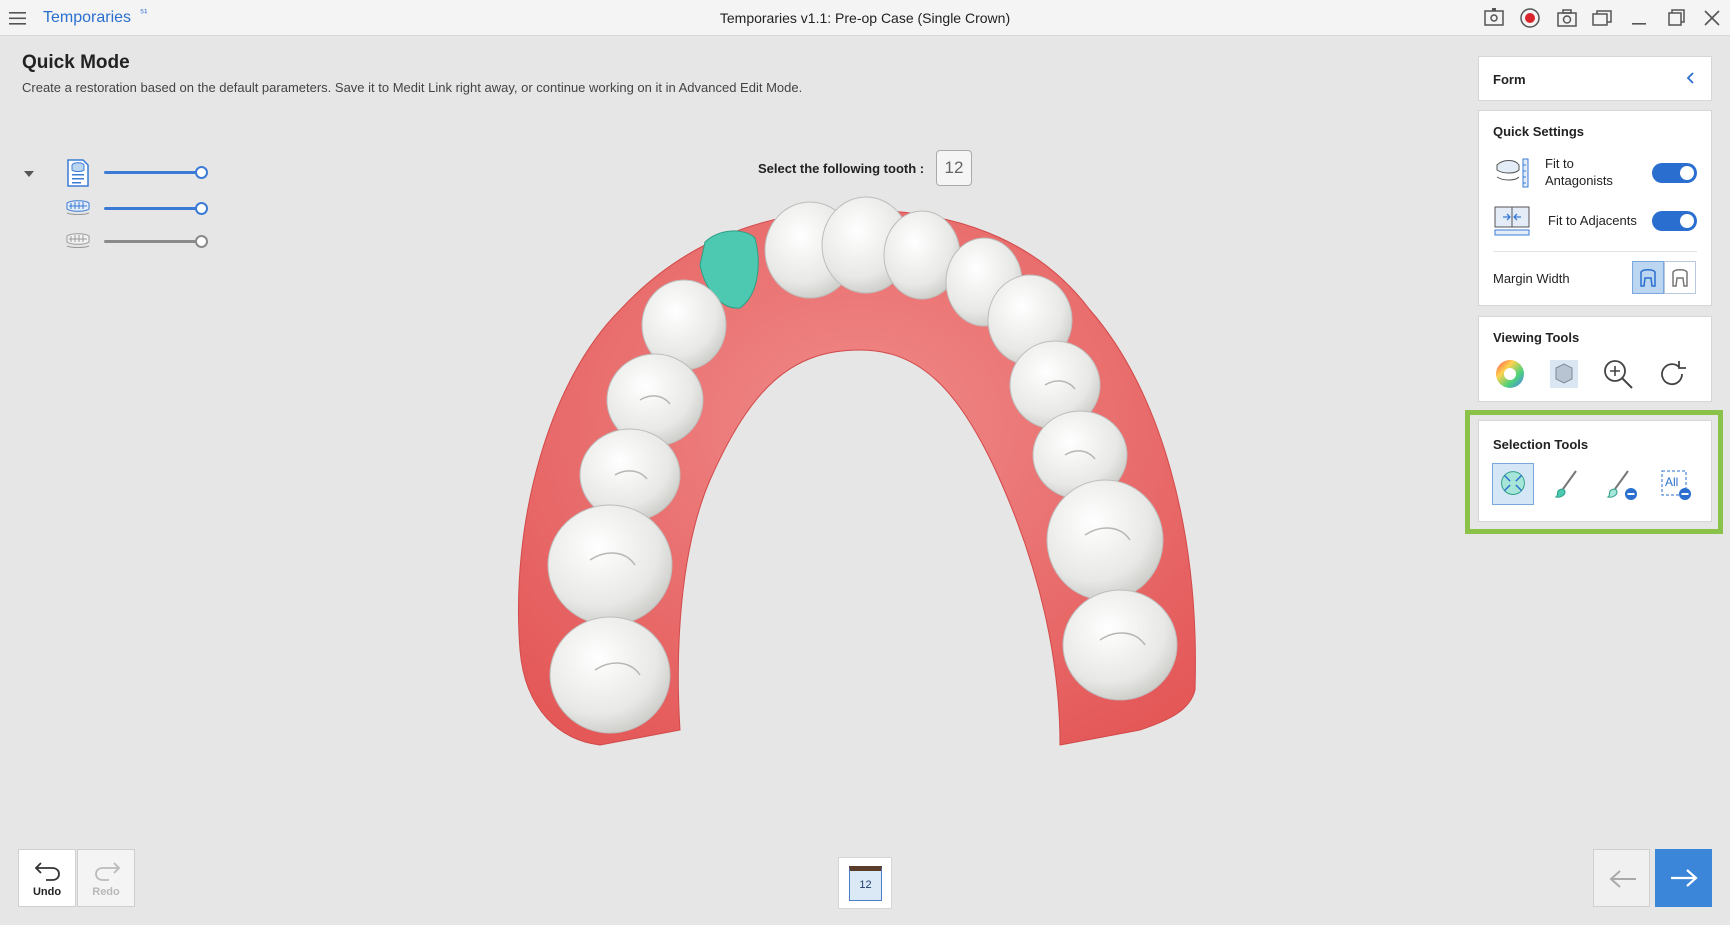 Image resolution: width=1730 pixels, height=925 pixels. I want to click on layer-pre-op, so click(144, 209).